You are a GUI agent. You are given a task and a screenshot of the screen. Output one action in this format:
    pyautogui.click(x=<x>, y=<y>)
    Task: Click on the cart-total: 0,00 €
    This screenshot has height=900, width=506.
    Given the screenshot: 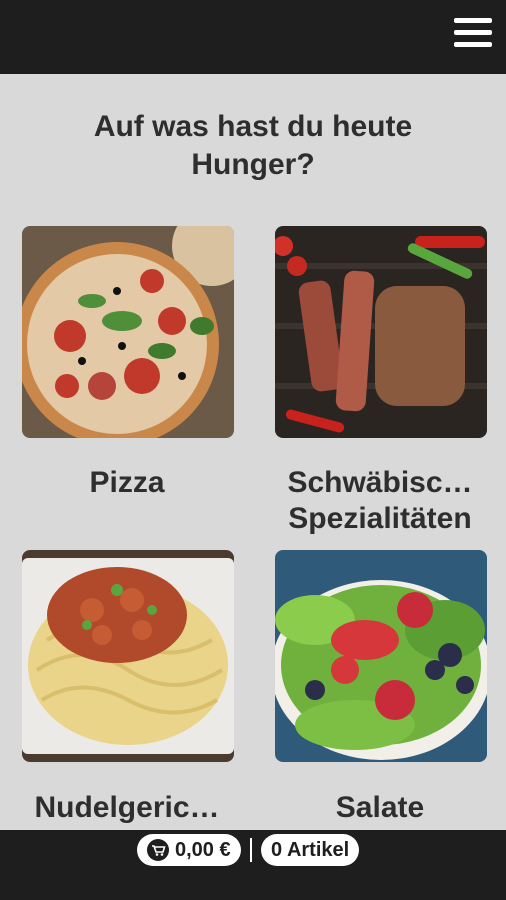 What is the action you would take?
    pyautogui.click(x=203, y=849)
    